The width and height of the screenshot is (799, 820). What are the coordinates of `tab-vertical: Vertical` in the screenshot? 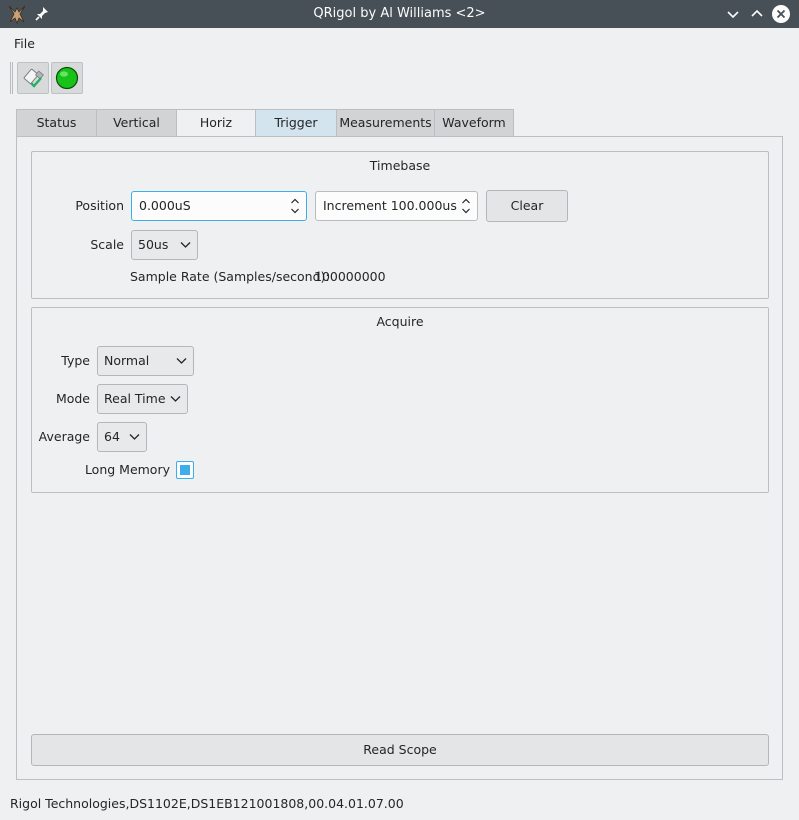 It's located at (136, 123).